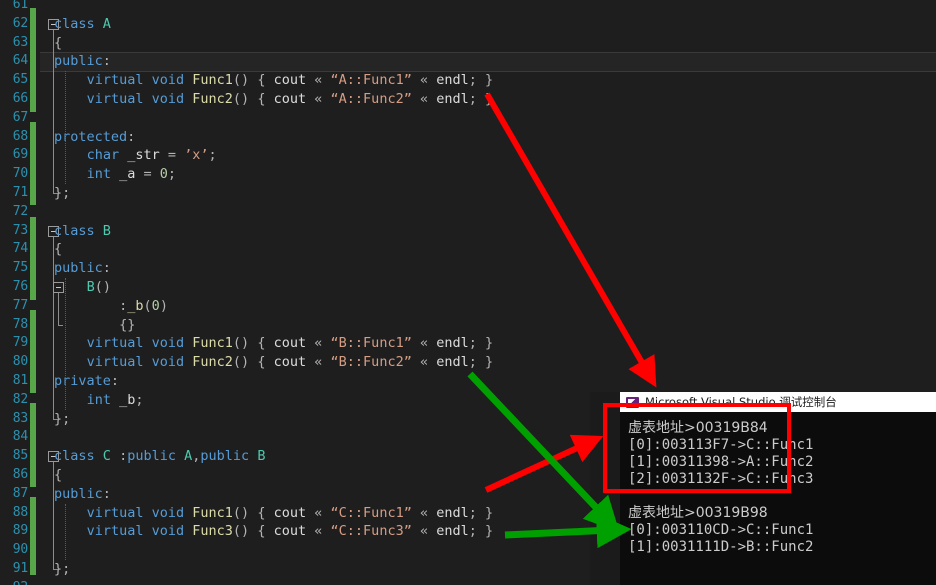 This screenshot has height=585, width=936. What do you see at coordinates (488, 174) in the screenshot?
I see `code-line: int _a = 0;` at bounding box center [488, 174].